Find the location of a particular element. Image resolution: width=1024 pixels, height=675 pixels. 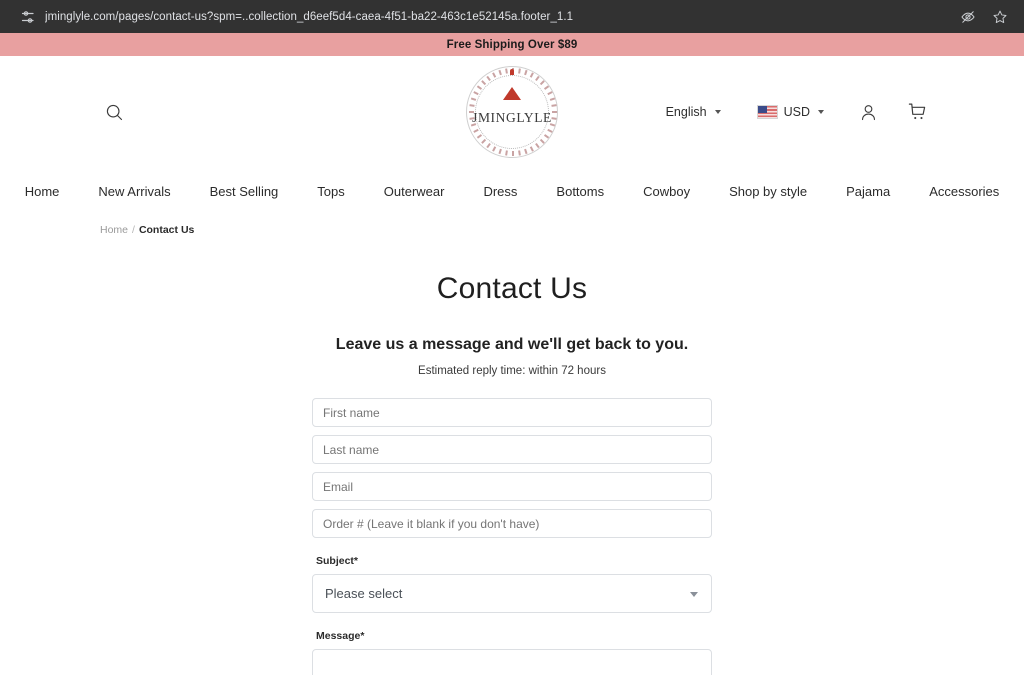

nav-item-pajama: Pajama is located at coordinates (868, 191).